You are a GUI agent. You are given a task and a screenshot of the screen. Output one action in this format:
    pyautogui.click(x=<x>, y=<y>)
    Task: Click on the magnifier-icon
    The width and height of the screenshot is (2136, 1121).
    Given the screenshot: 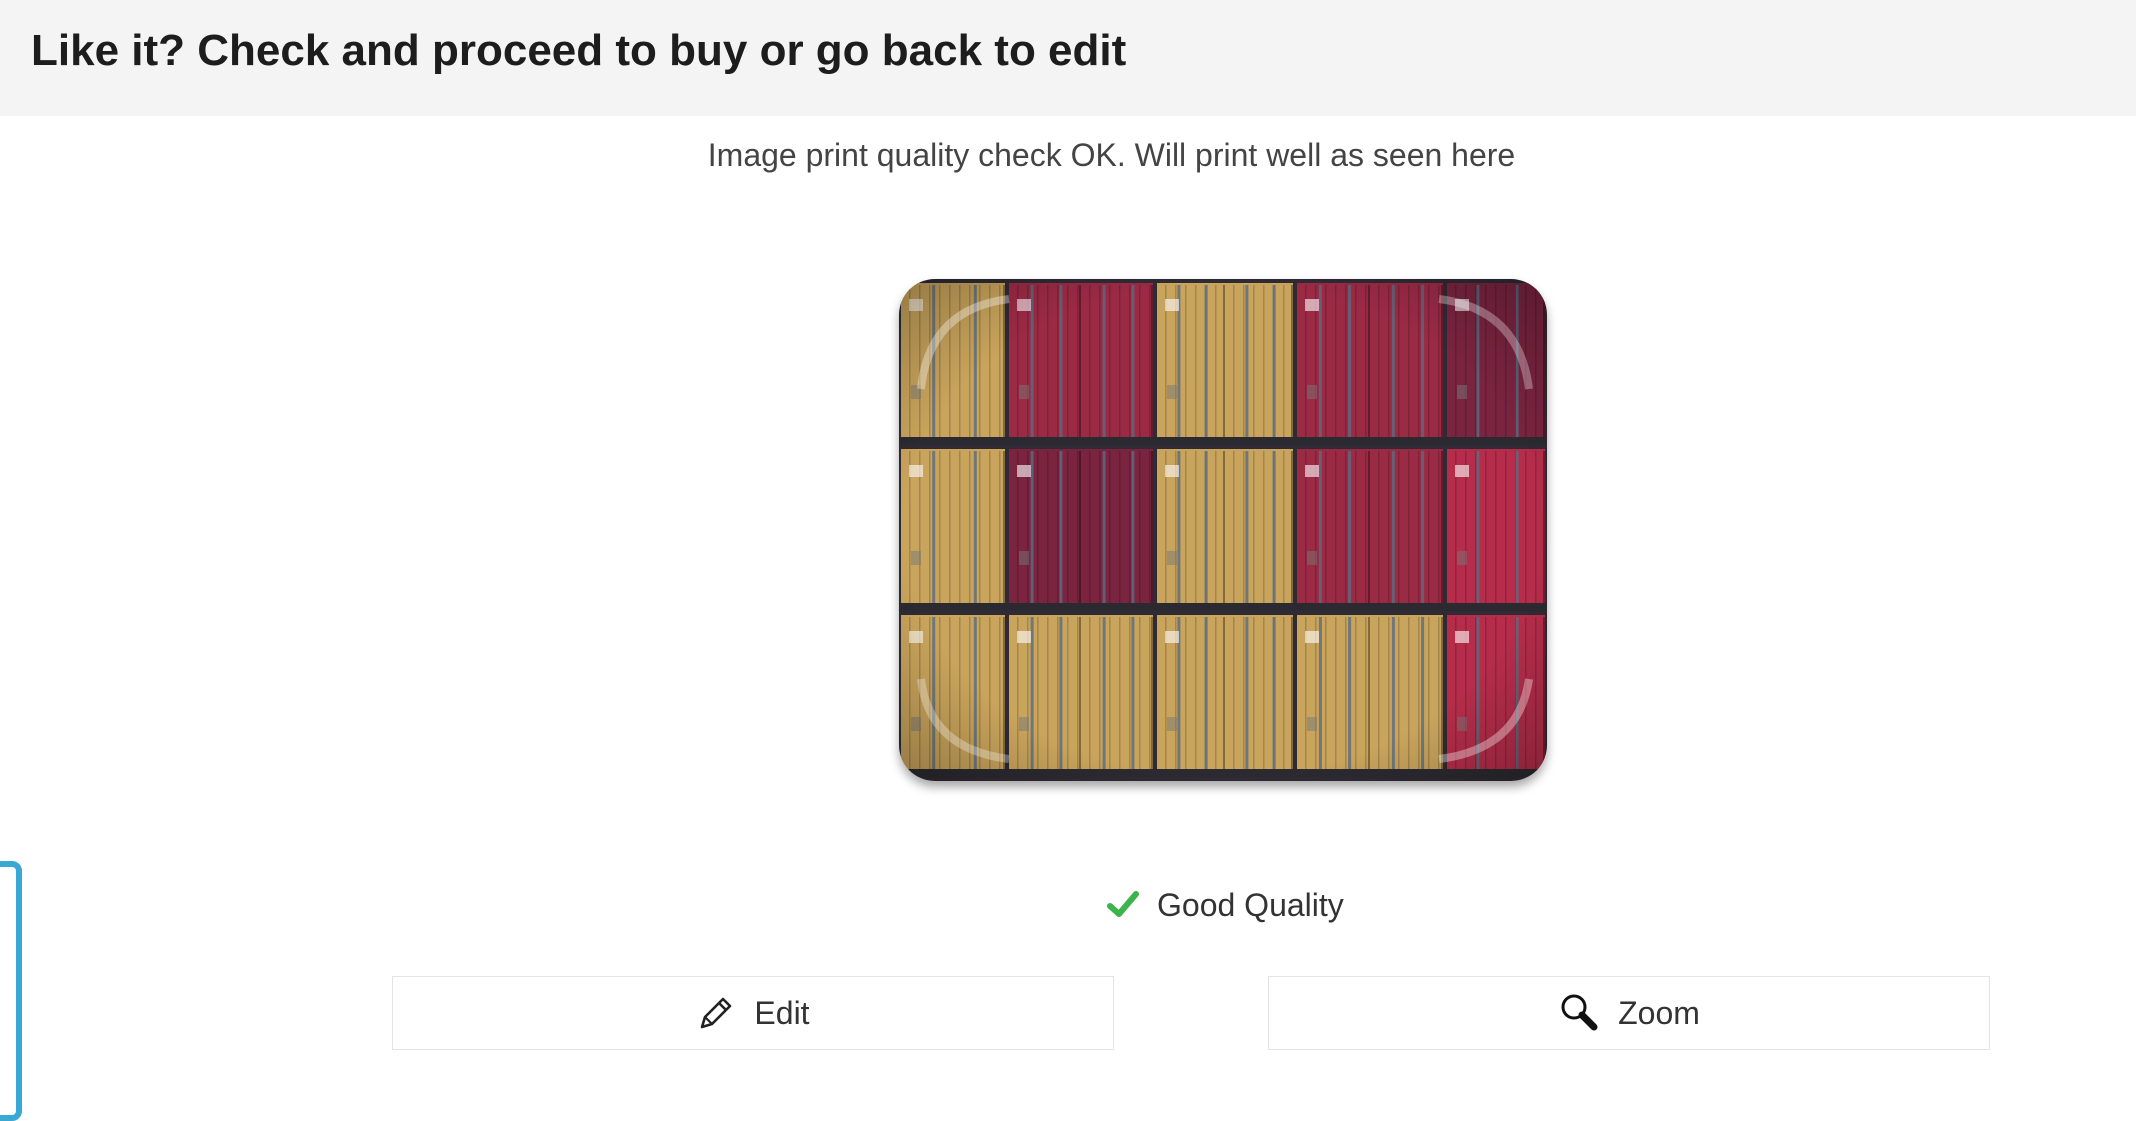 What is the action you would take?
    pyautogui.click(x=1579, y=1012)
    